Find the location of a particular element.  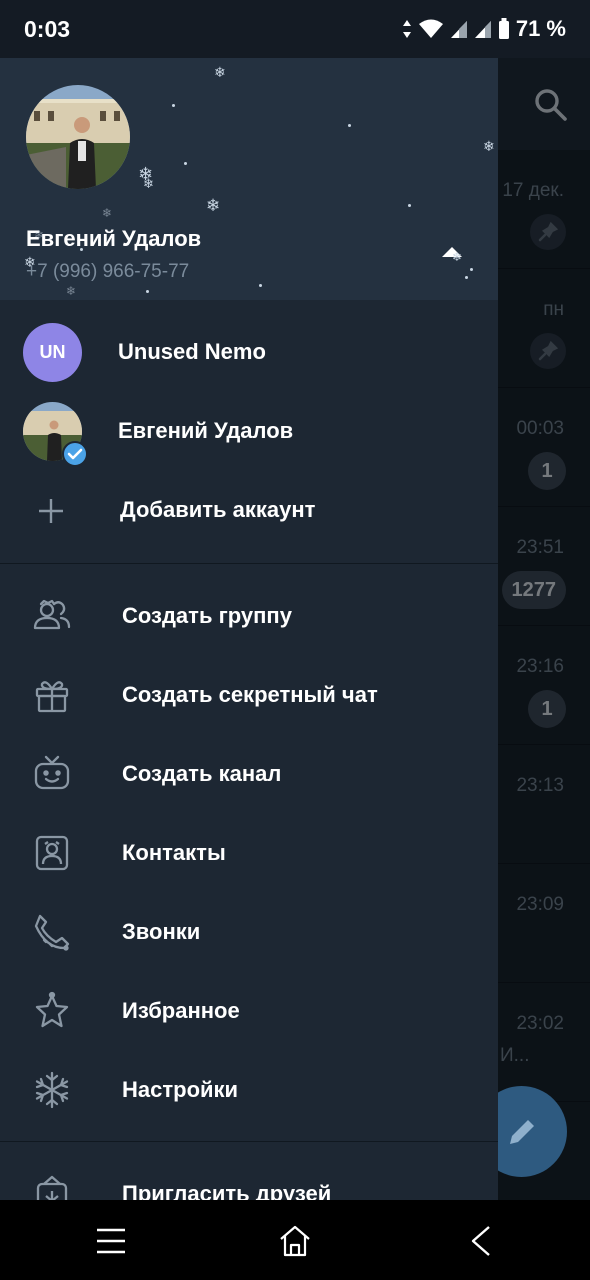

profile-name: Евгений Удалов is located at coordinates (114, 238).